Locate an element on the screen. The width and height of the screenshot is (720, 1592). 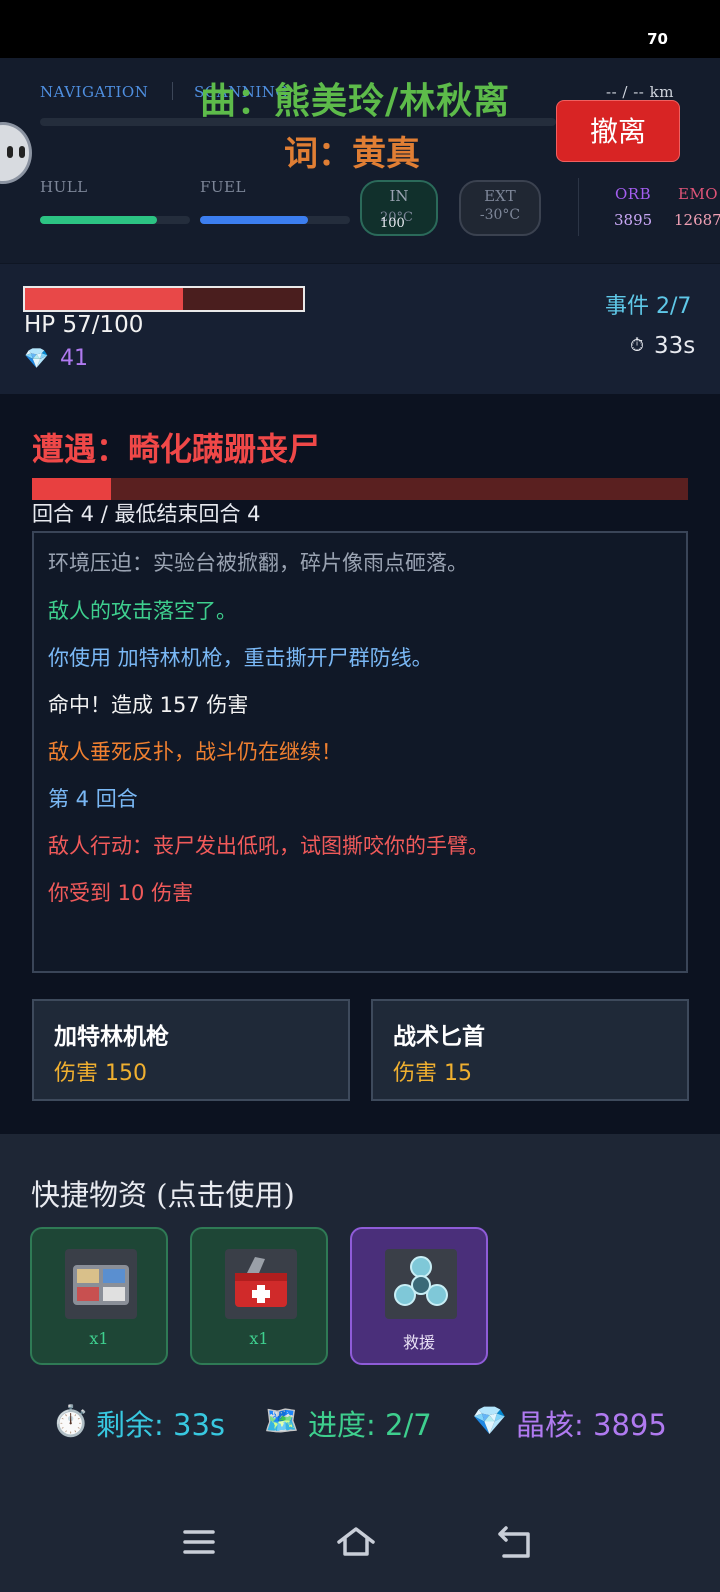
distance-readout: -- / -- km is located at coordinates (640, 92).